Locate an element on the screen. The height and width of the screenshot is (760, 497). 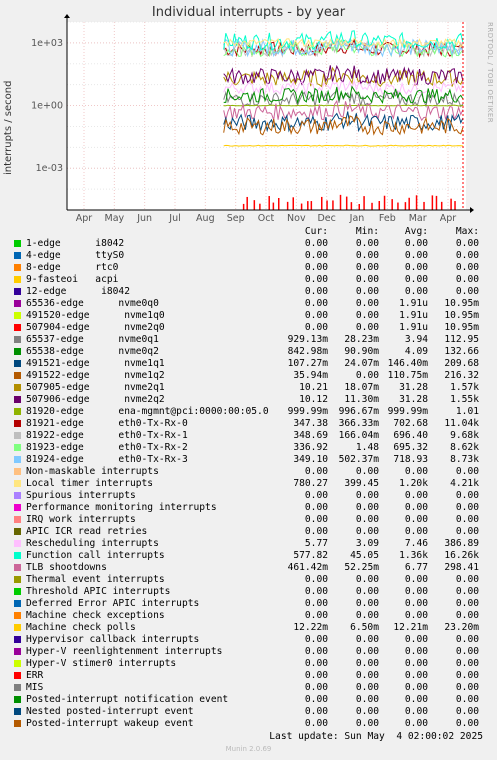
legend-cur: 10.21 is located at coordinates (313, 387).